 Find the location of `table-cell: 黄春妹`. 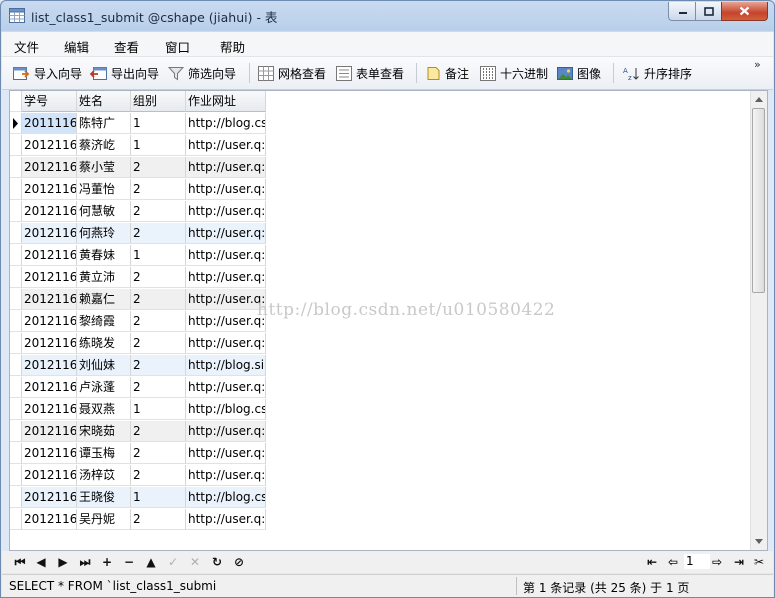

table-cell: 黄春妹 is located at coordinates (104, 255).